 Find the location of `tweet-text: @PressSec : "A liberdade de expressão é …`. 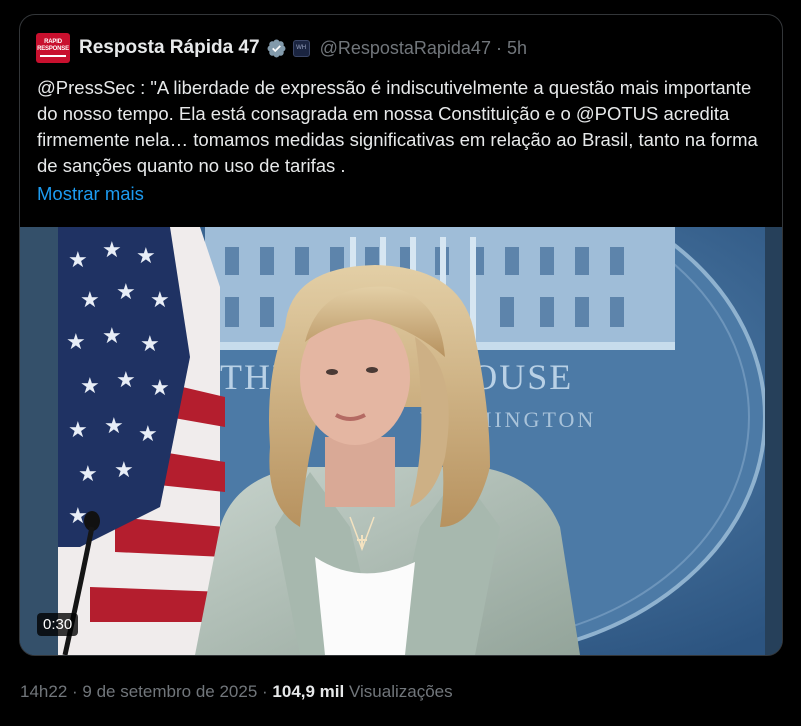

tweet-text: @PressSec : "A liberdade de expressão é … is located at coordinates (397, 126).